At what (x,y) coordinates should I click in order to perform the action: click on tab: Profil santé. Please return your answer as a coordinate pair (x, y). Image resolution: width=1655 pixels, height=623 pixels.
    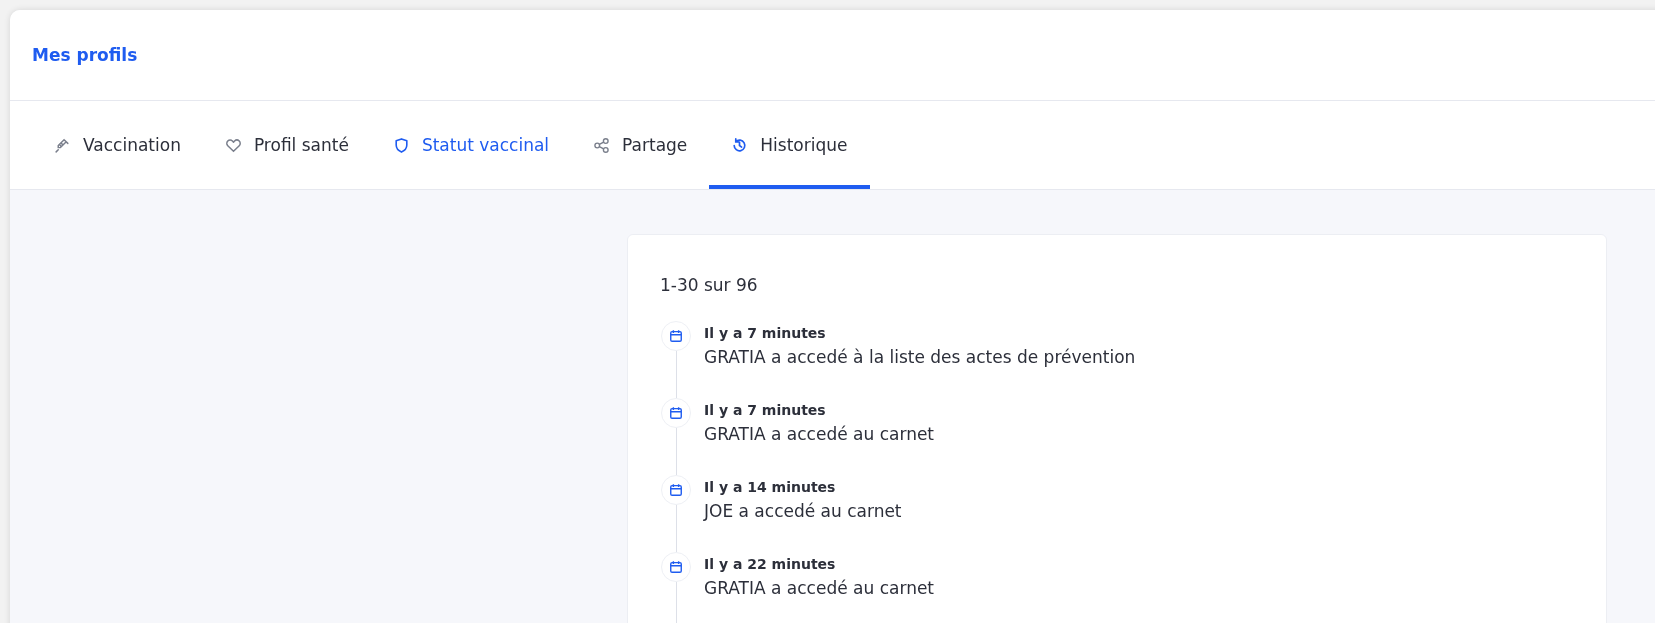
    Looking at the image, I should click on (286, 145).